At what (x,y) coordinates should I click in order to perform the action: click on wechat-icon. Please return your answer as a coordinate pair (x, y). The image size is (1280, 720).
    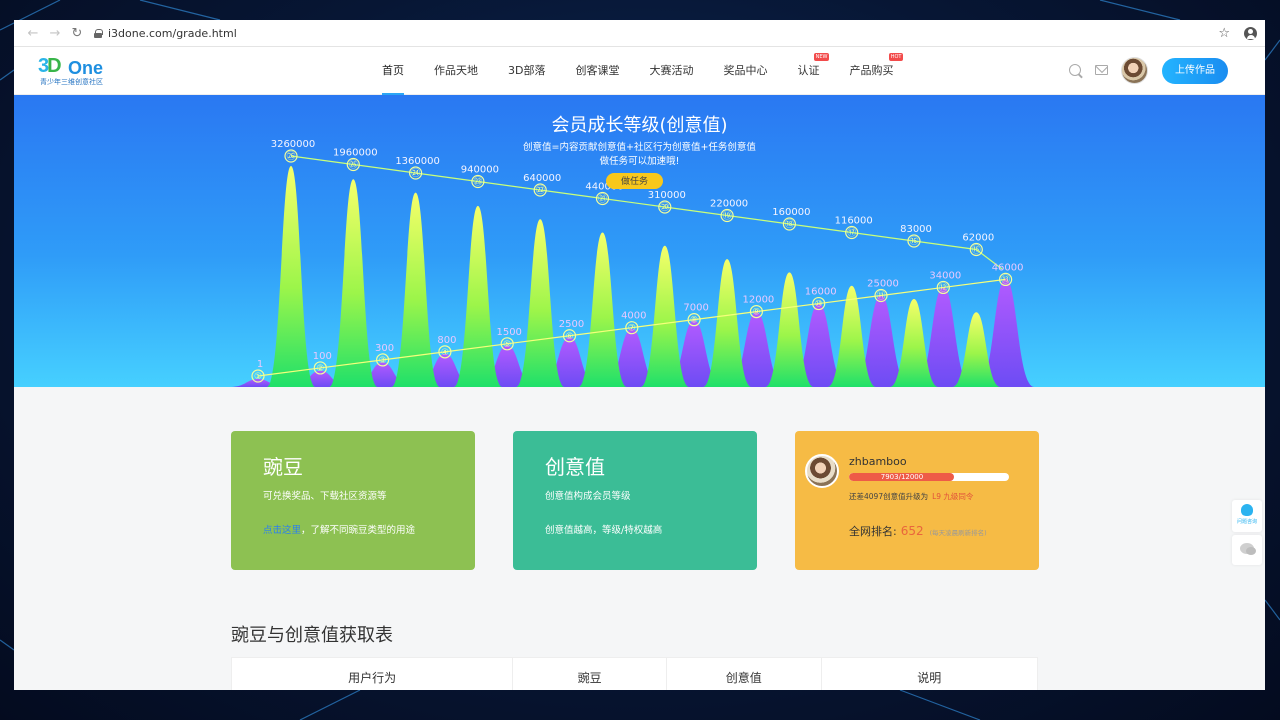
    Looking at the image, I should click on (1248, 549).